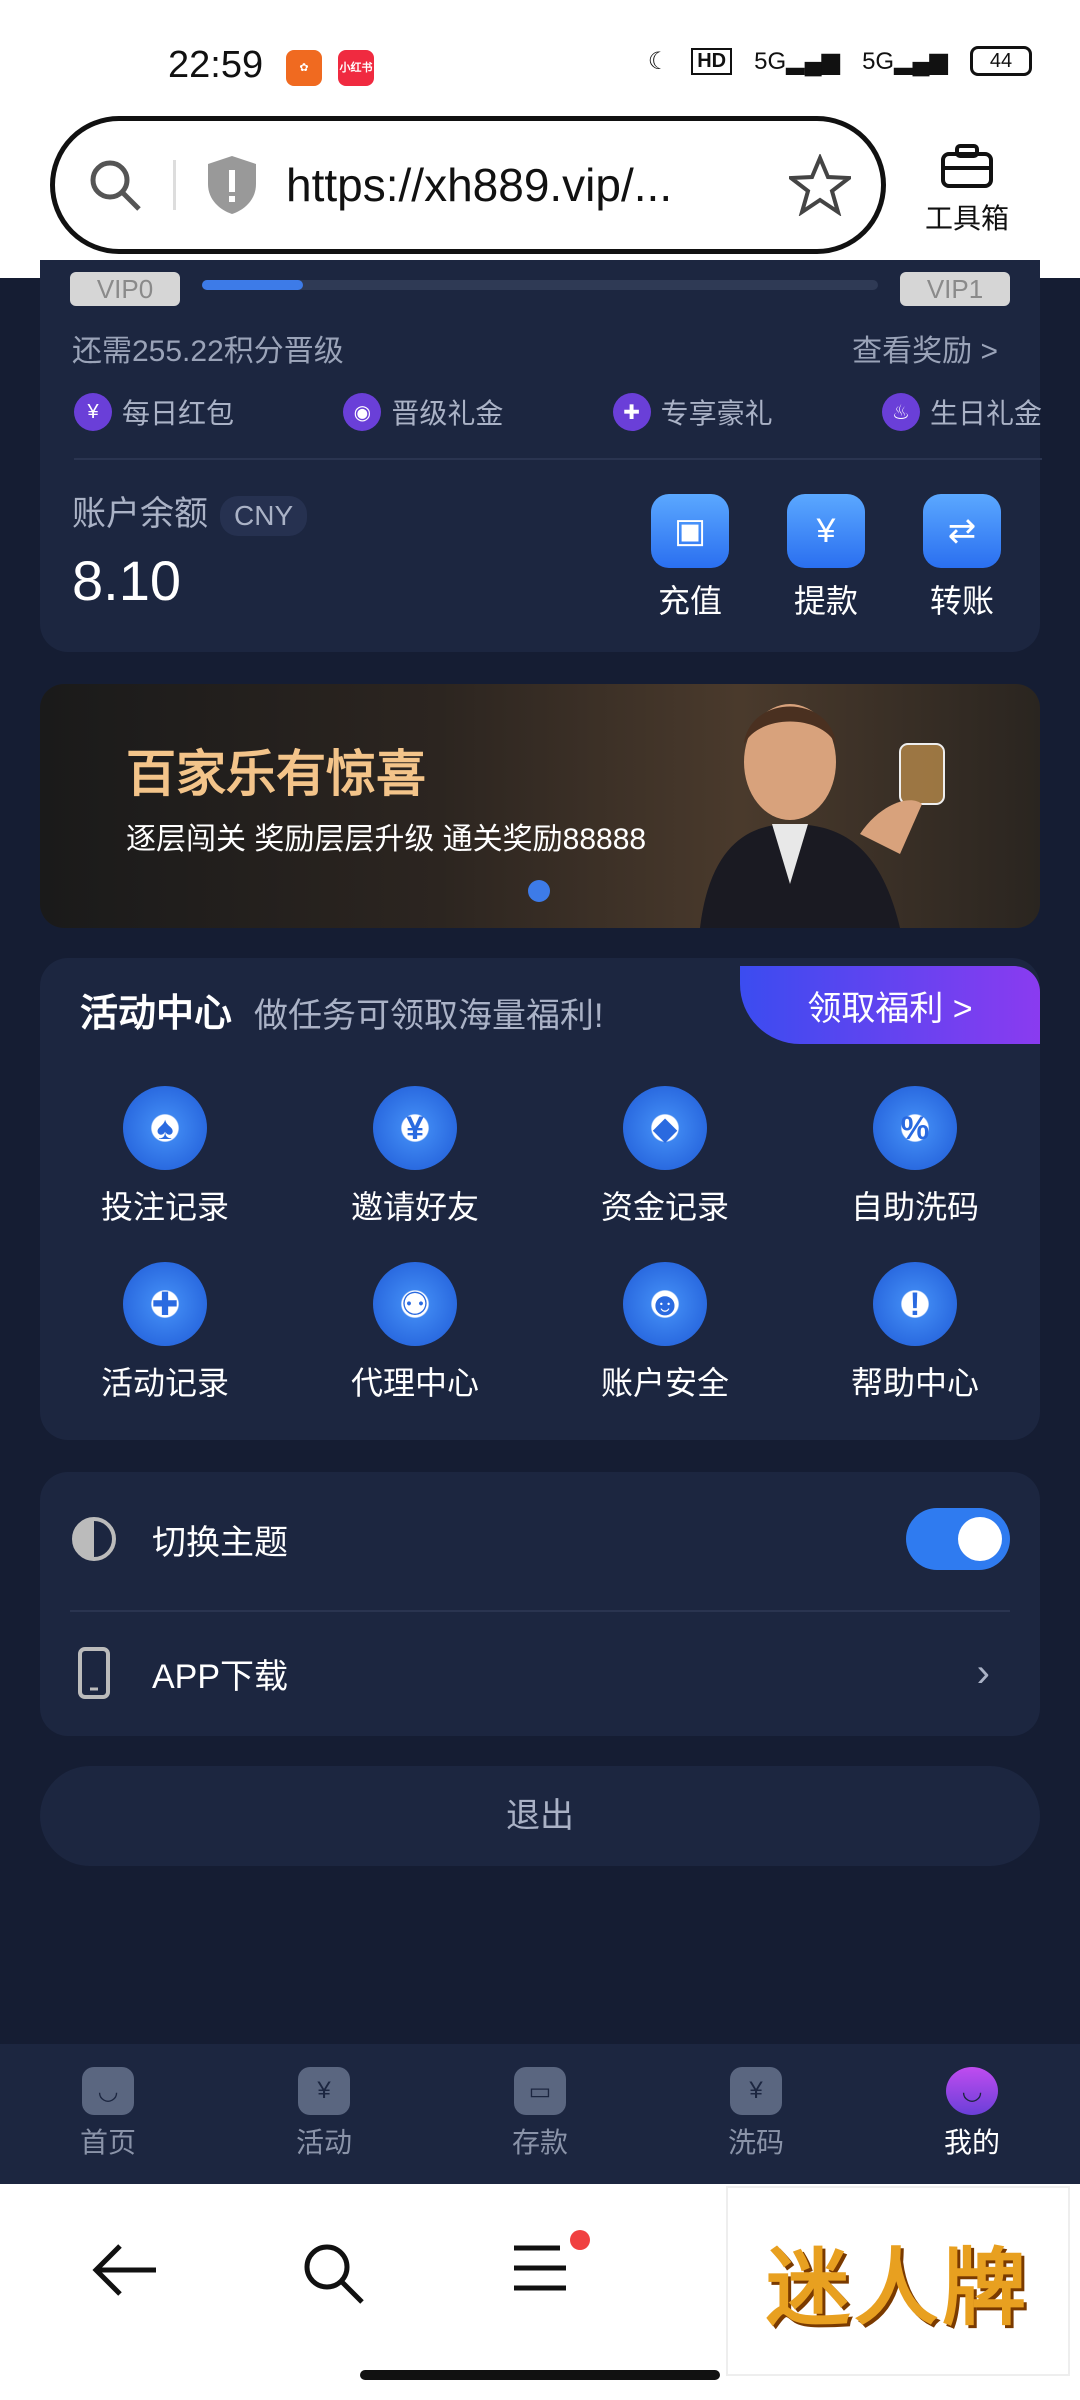 This screenshot has height=2400, width=1080. I want to click on toolbox-label: 工具箱, so click(966, 218).